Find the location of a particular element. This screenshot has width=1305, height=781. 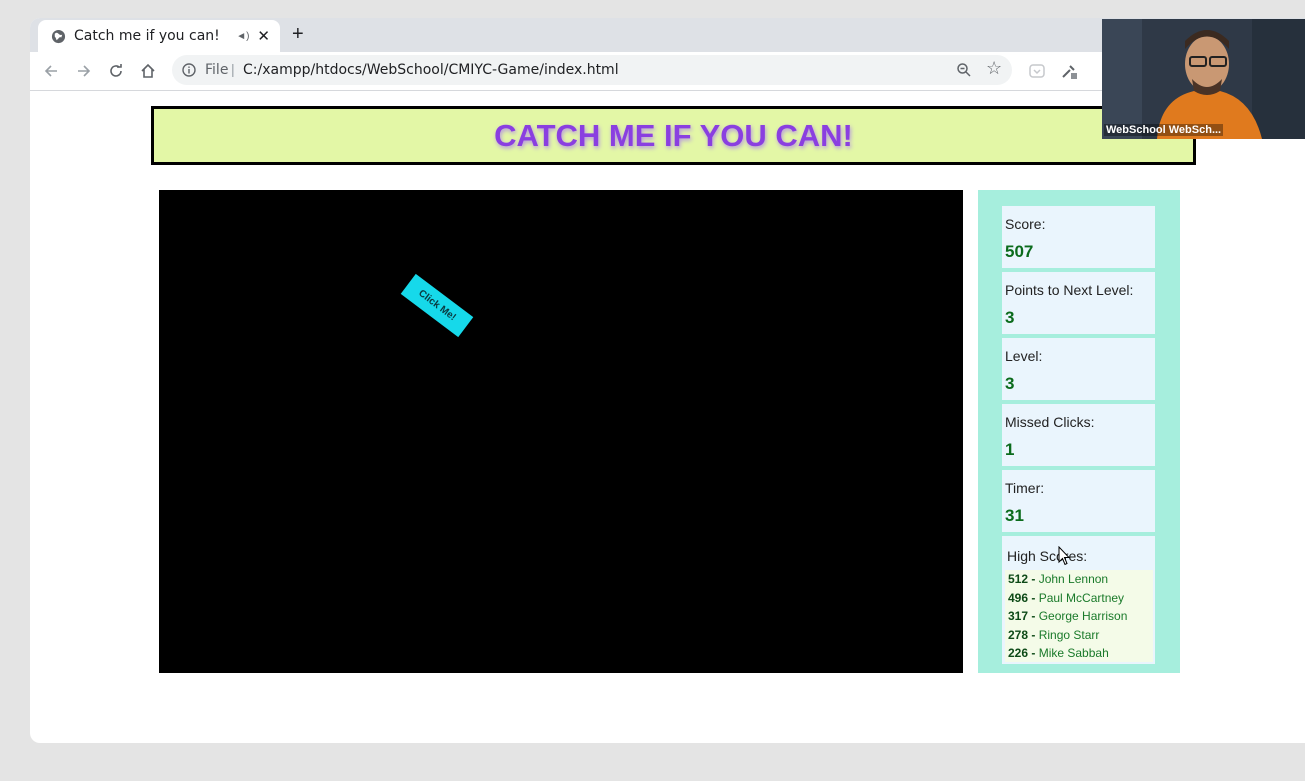

info-icon is located at coordinates (189, 70).